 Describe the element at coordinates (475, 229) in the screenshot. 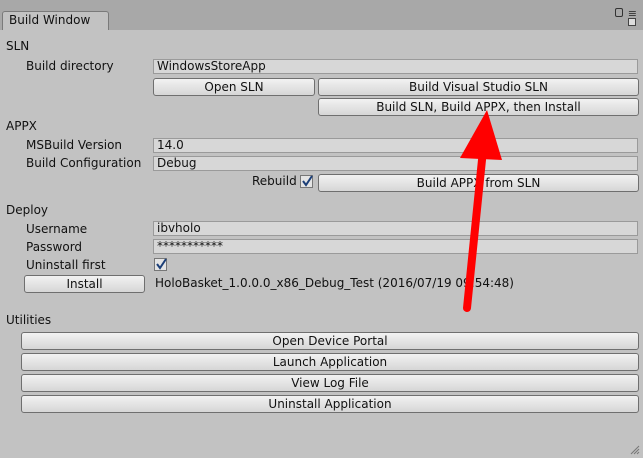

I see `annotation-arrow-shaft` at that location.